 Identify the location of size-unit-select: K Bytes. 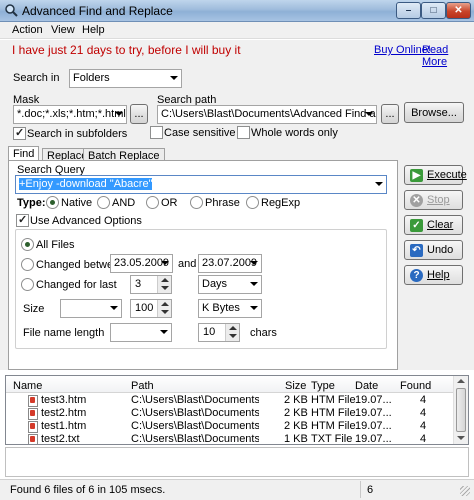
(230, 308).